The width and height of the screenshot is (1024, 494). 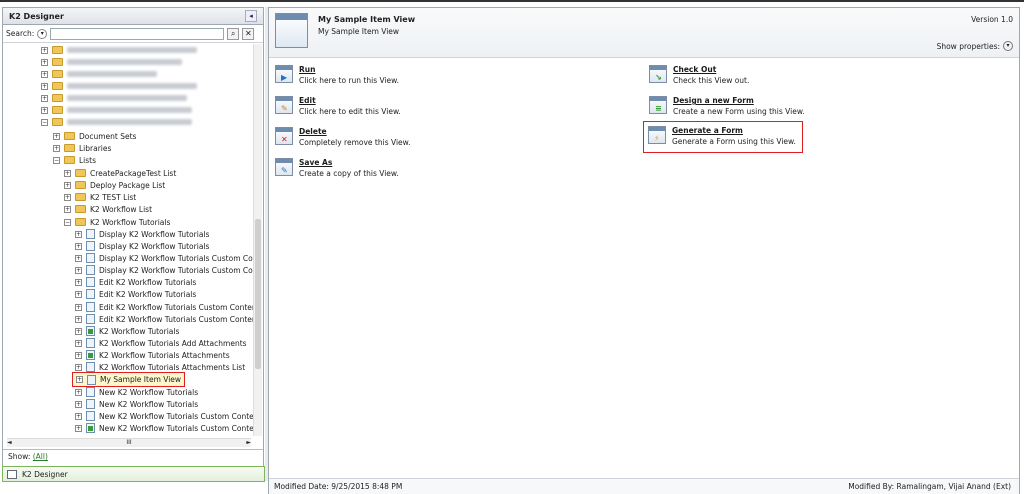 I want to click on save-as-link: Save As, so click(x=349, y=162).